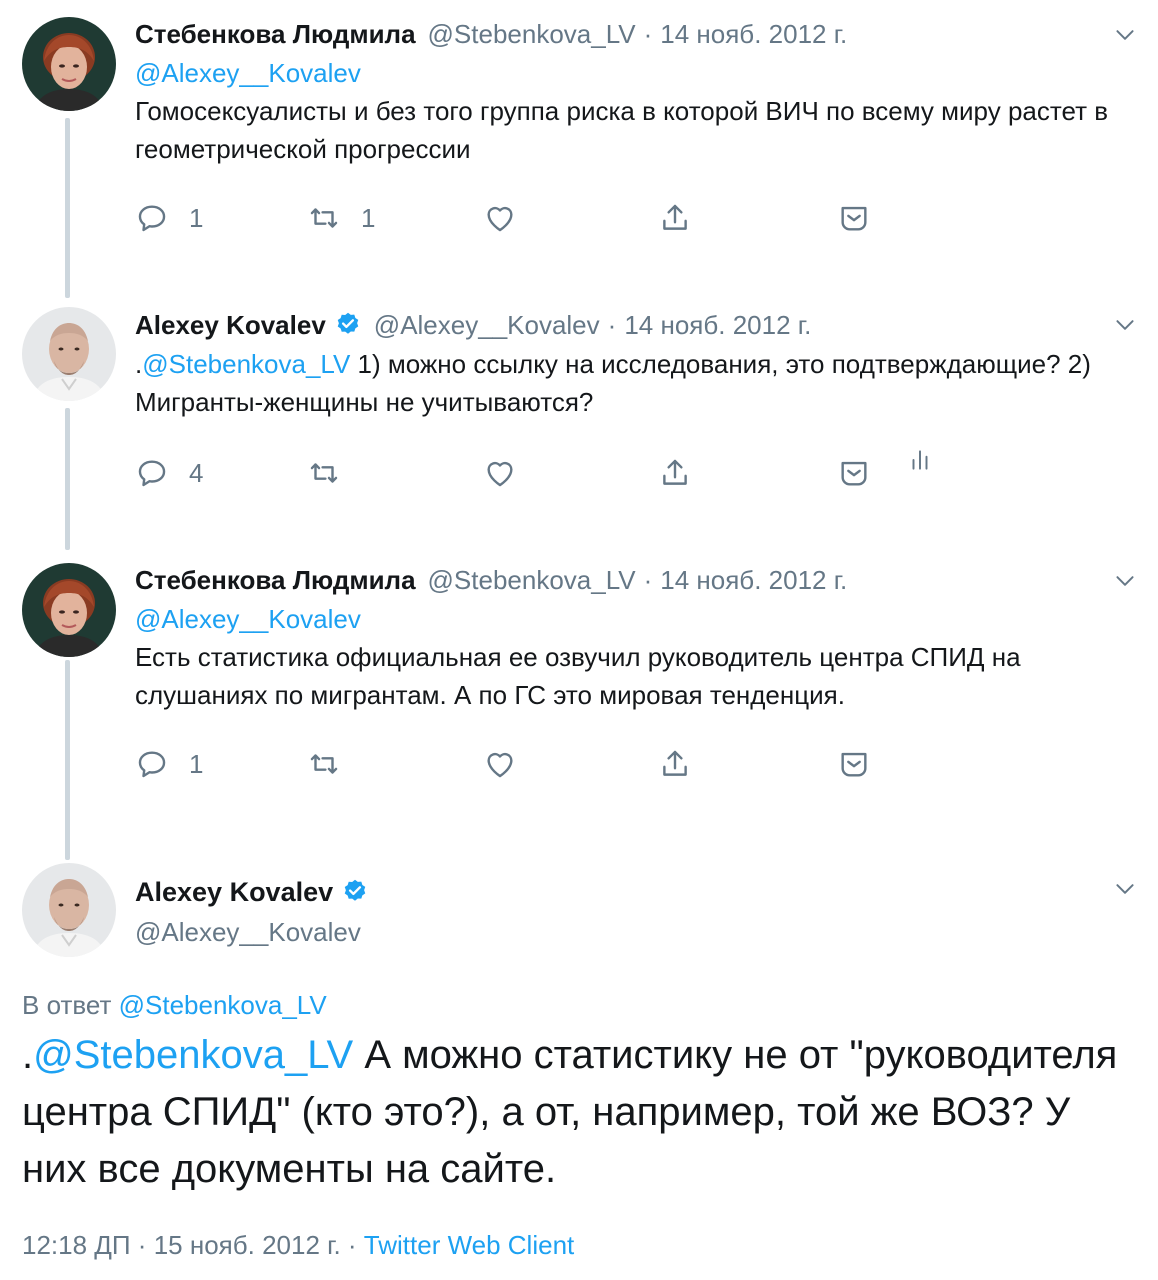  I want to click on reply-button: 4, so click(169, 473).